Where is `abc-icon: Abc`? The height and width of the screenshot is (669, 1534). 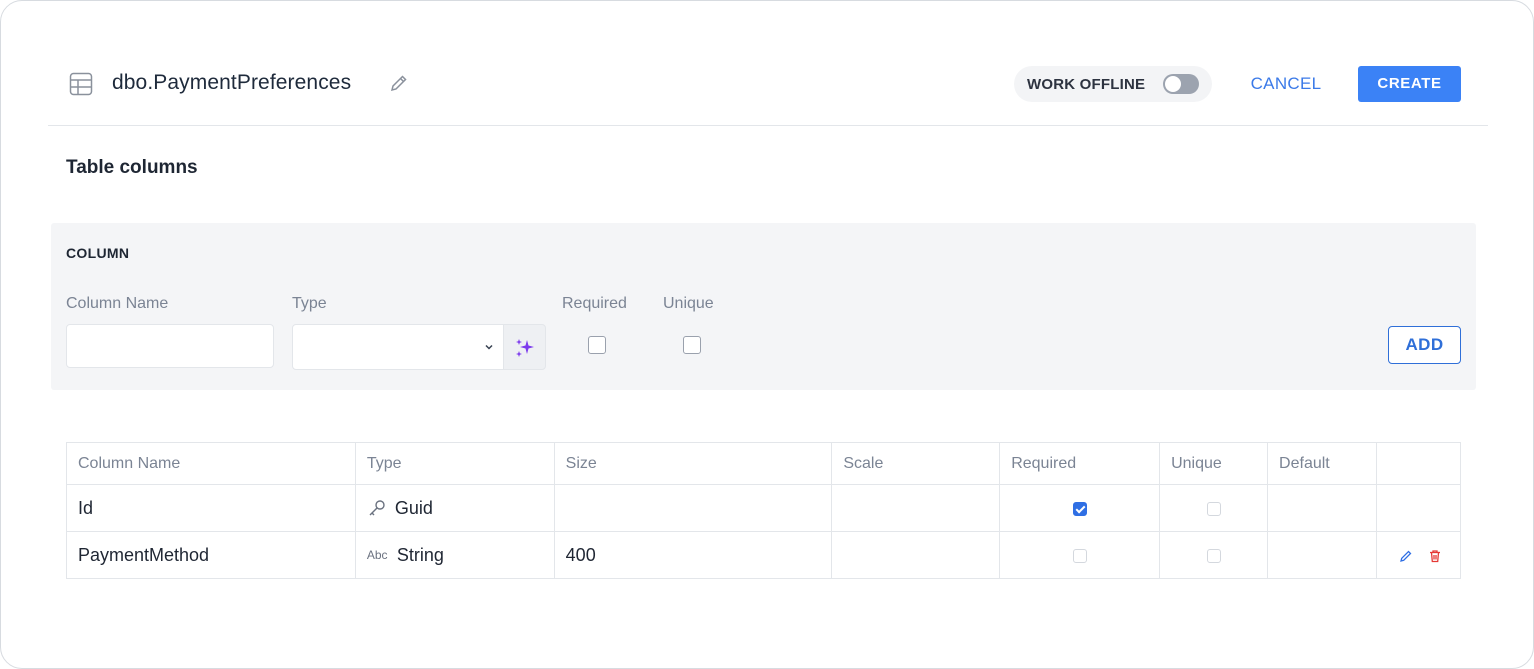
abc-icon: Abc is located at coordinates (377, 555).